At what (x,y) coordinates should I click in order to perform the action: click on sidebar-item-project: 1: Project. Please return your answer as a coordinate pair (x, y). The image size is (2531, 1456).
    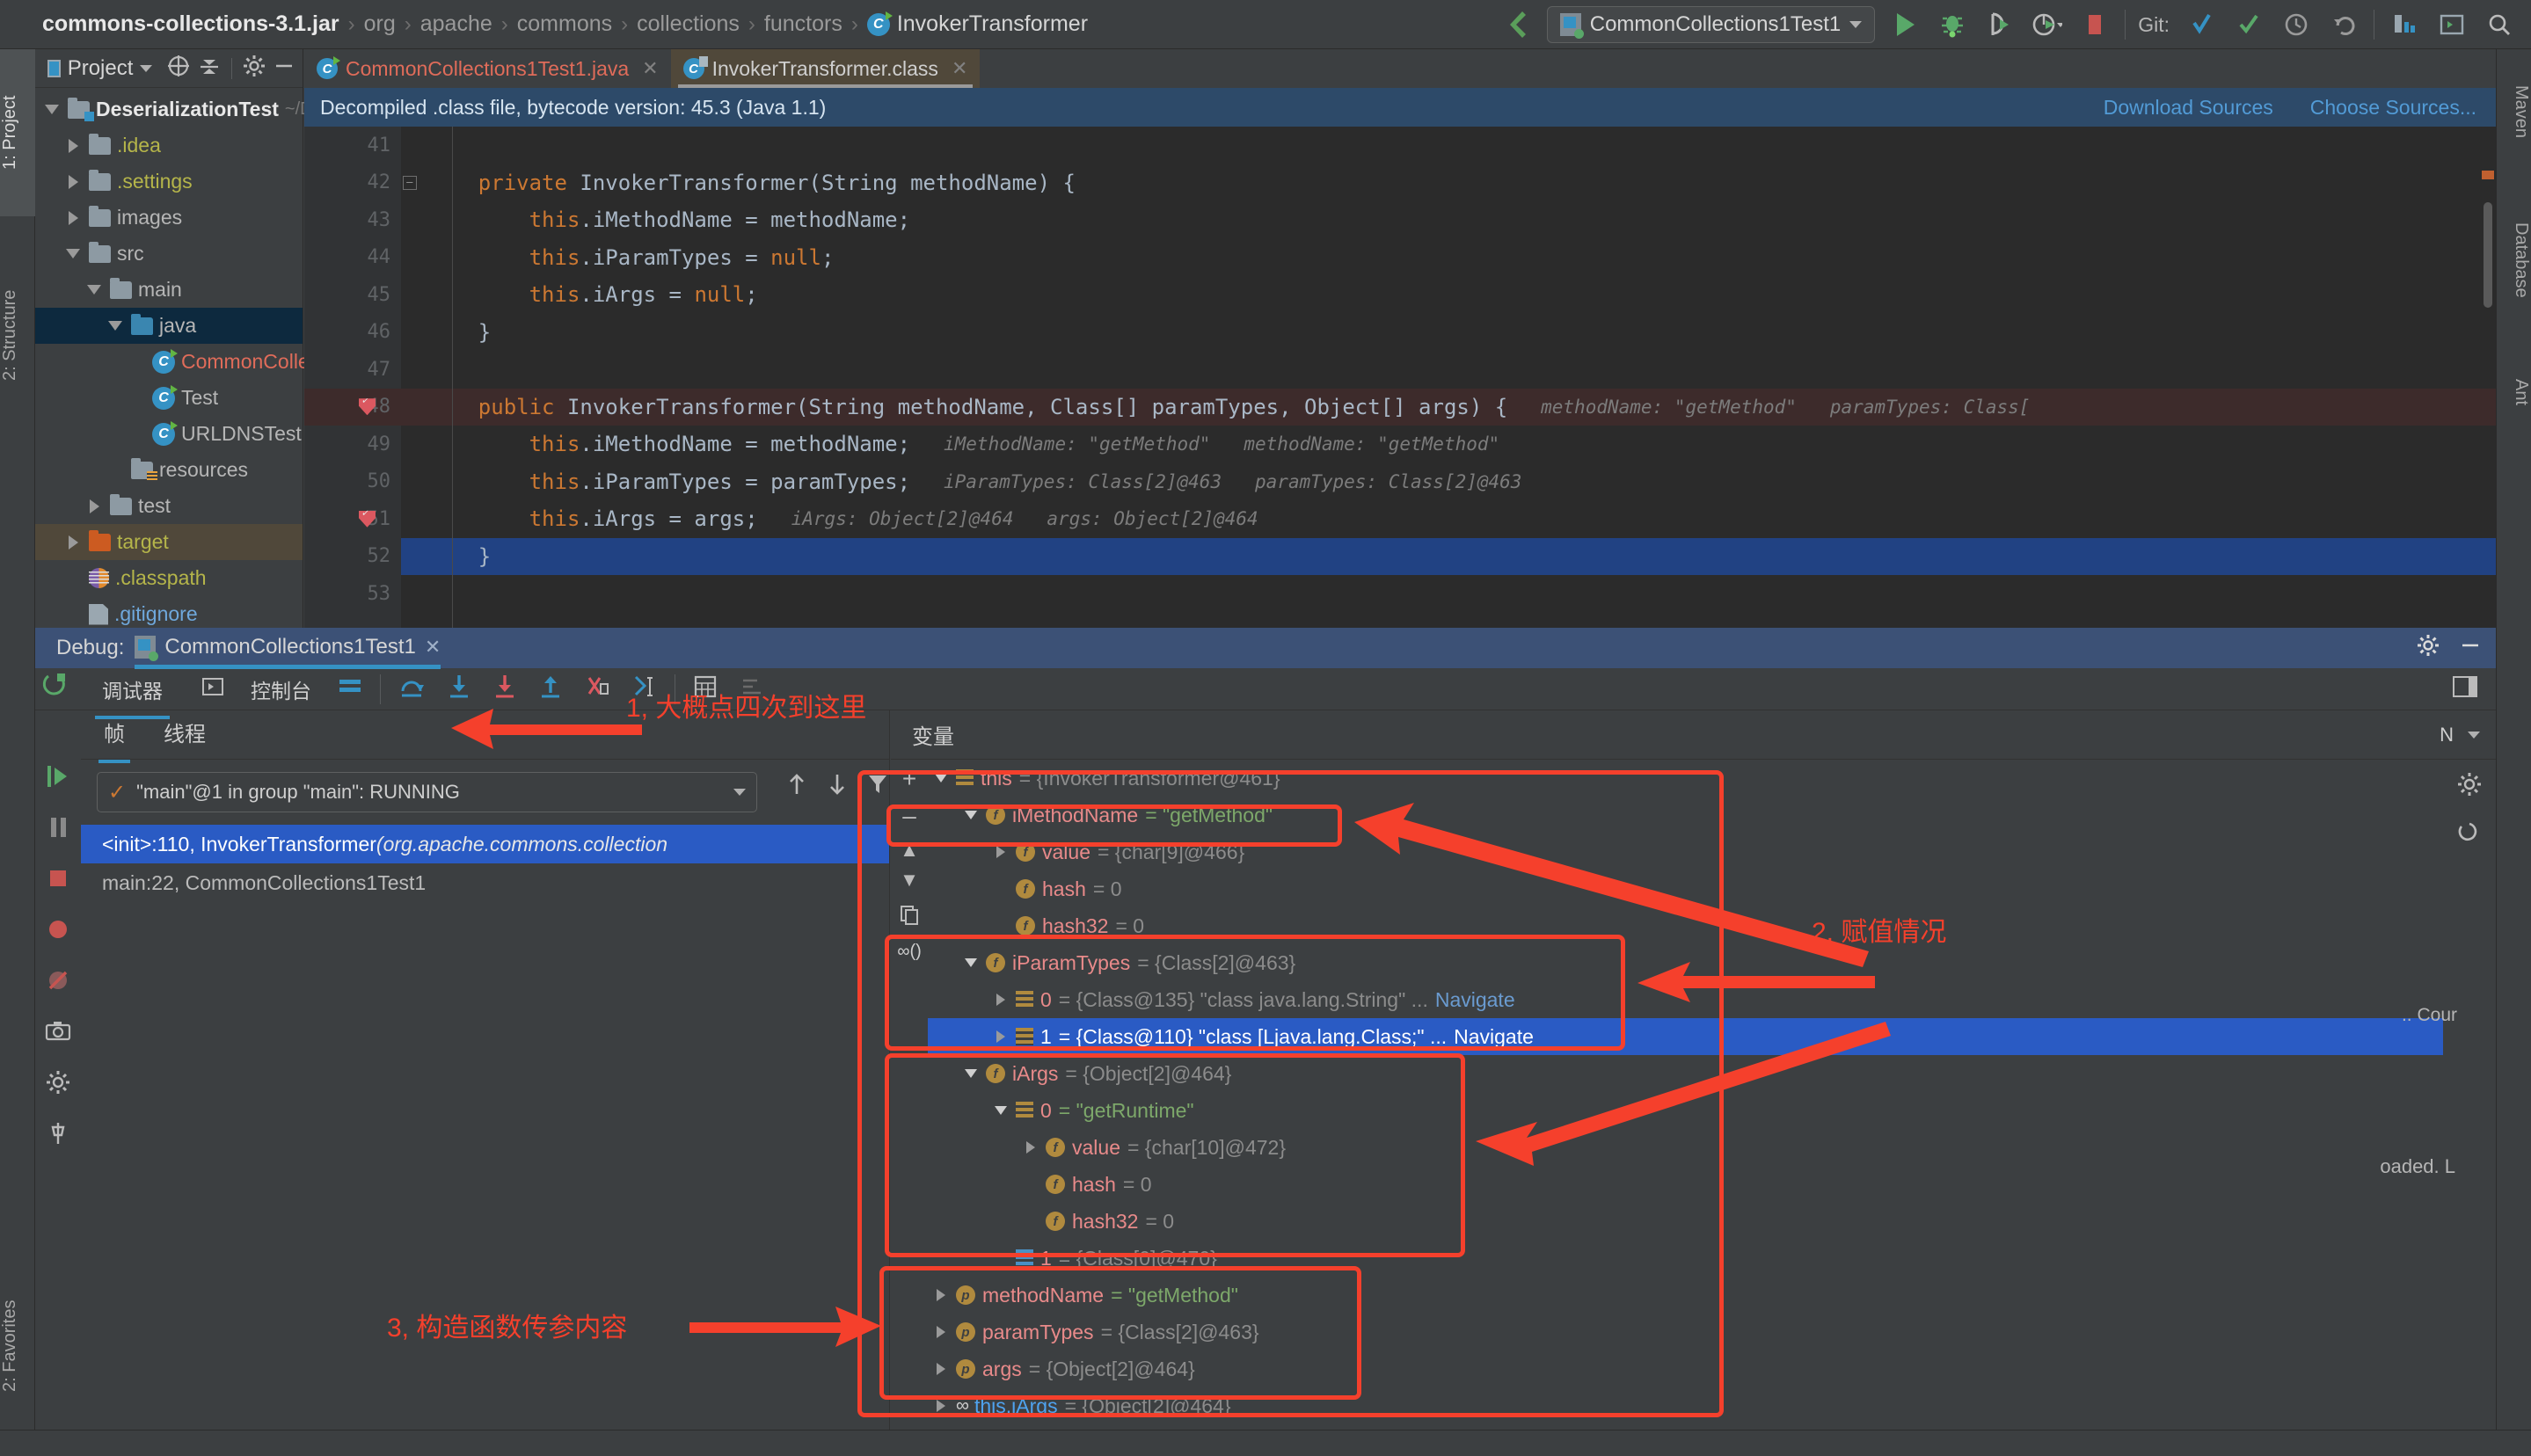
    Looking at the image, I should click on (17, 132).